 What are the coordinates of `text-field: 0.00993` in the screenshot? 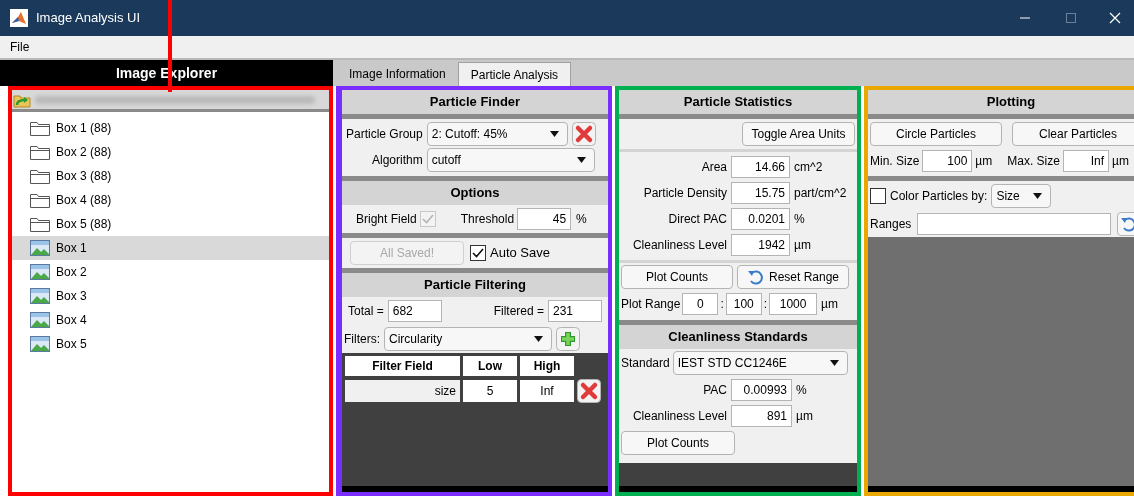 It's located at (761, 390).